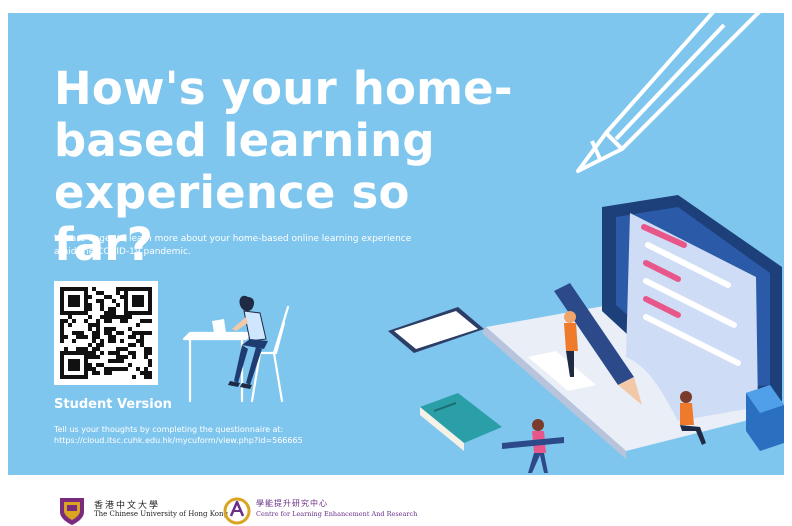  Describe the element at coordinates (236, 349) in the screenshot. I see `student-at-desk-illustration` at that location.